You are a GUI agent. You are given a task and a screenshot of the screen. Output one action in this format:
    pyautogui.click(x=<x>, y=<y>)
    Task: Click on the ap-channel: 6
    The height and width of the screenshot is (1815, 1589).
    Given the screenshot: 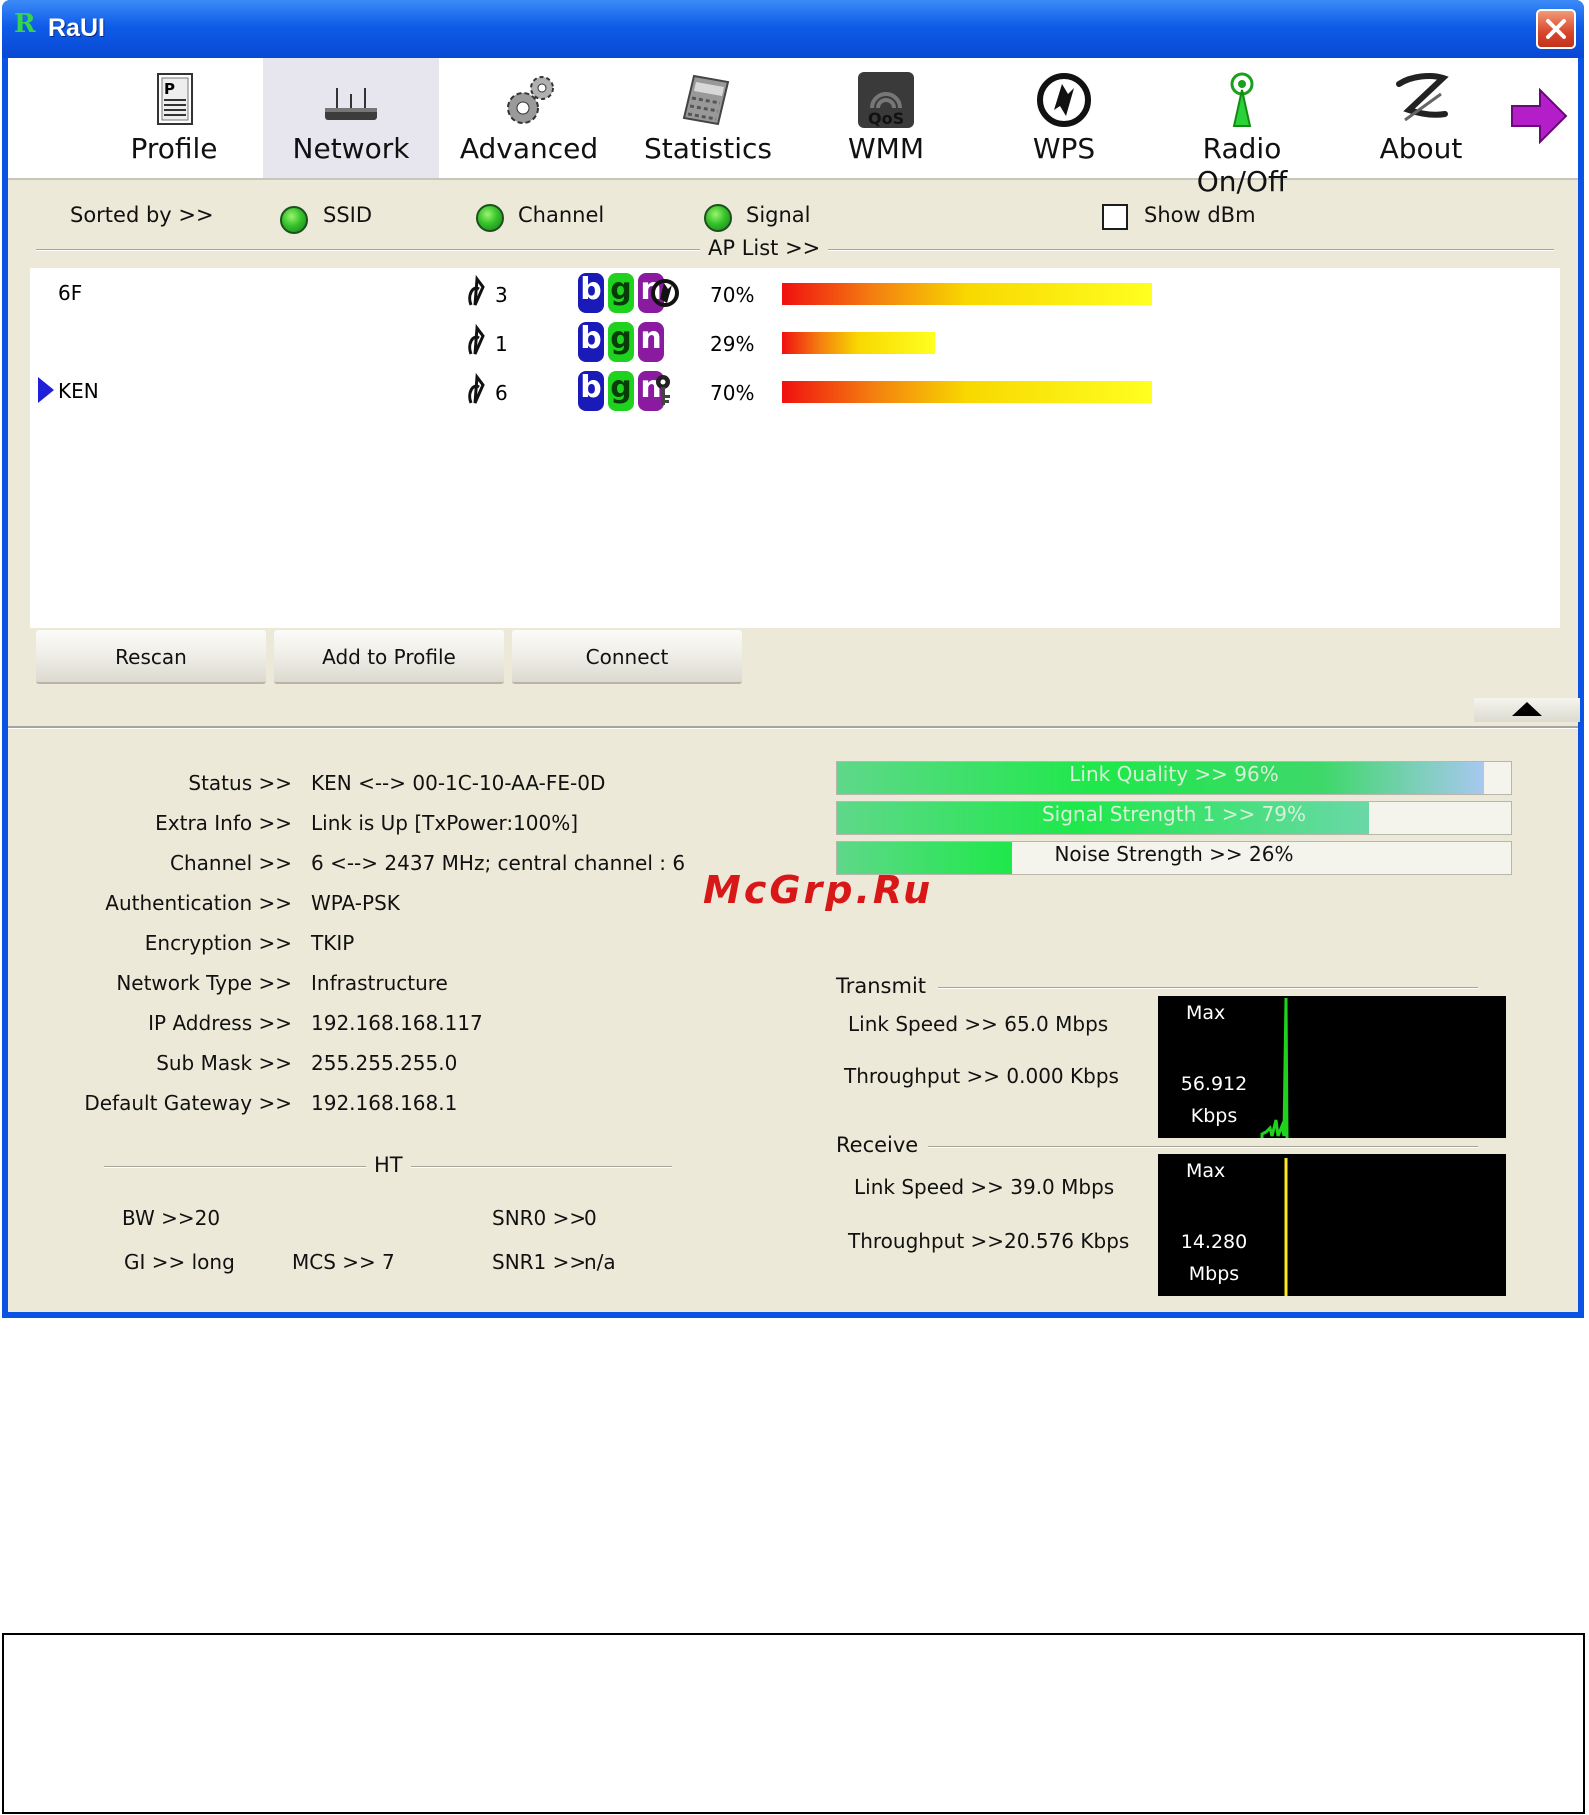 What is the action you would take?
    pyautogui.click(x=501, y=393)
    